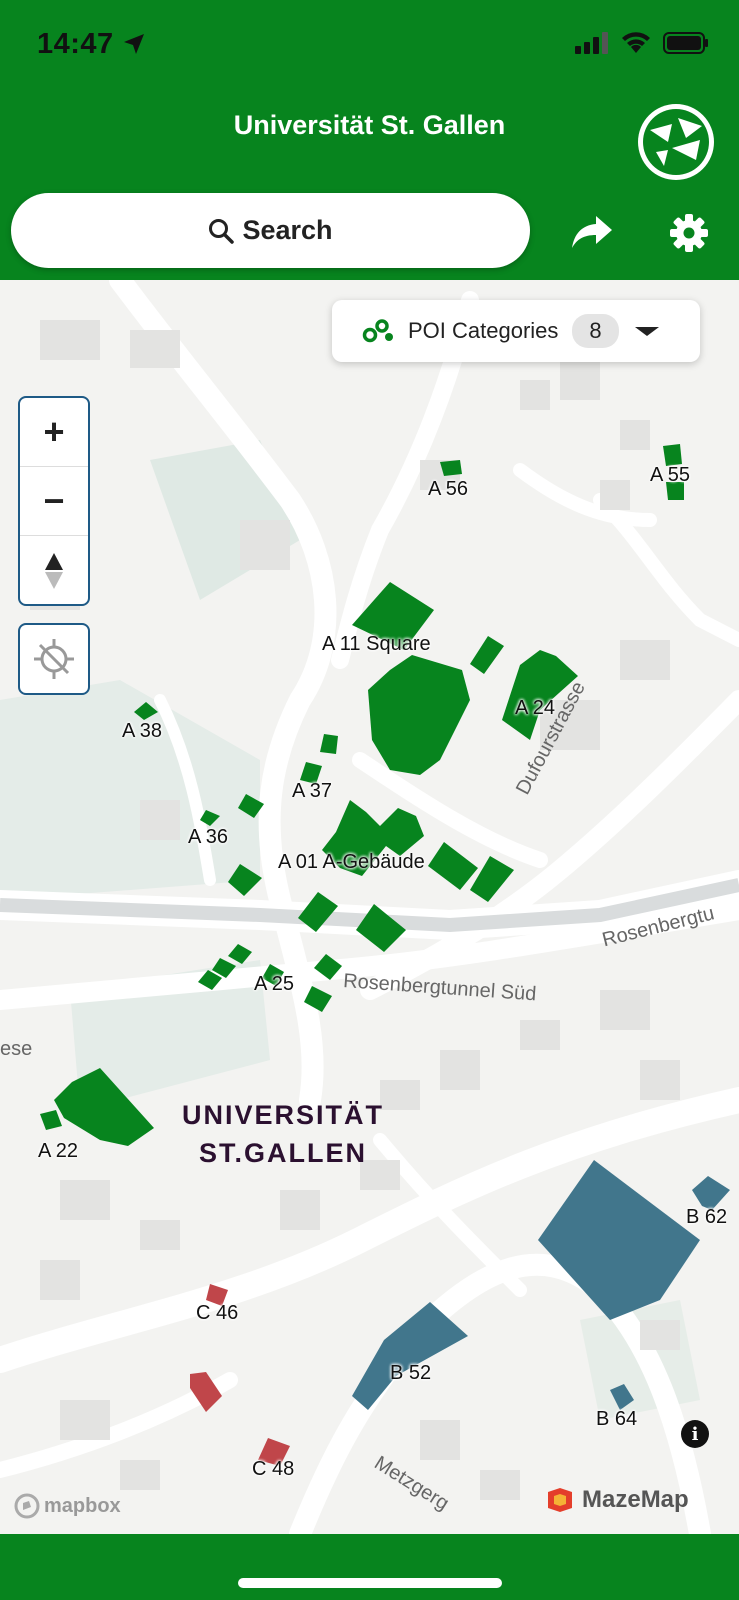  I want to click on university-logo-icon, so click(676, 142).